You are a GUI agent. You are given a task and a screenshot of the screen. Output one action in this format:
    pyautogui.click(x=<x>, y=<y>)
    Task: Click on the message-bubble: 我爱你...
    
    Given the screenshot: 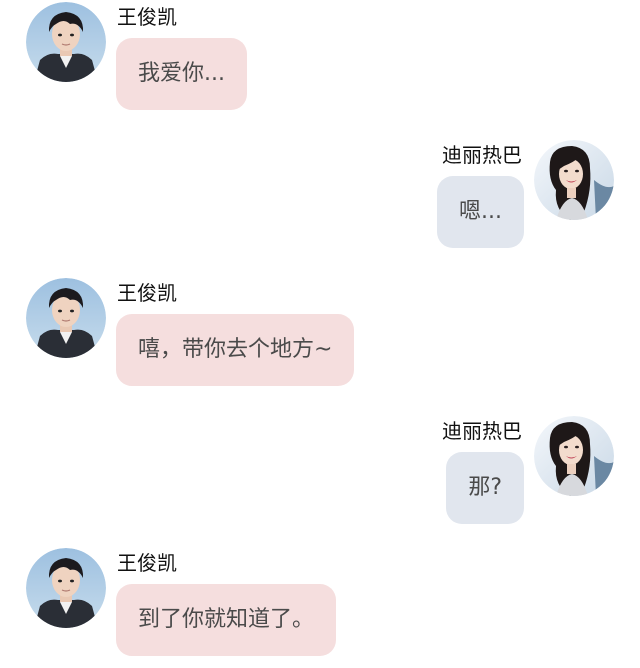 What is the action you would take?
    pyautogui.click(x=181, y=74)
    